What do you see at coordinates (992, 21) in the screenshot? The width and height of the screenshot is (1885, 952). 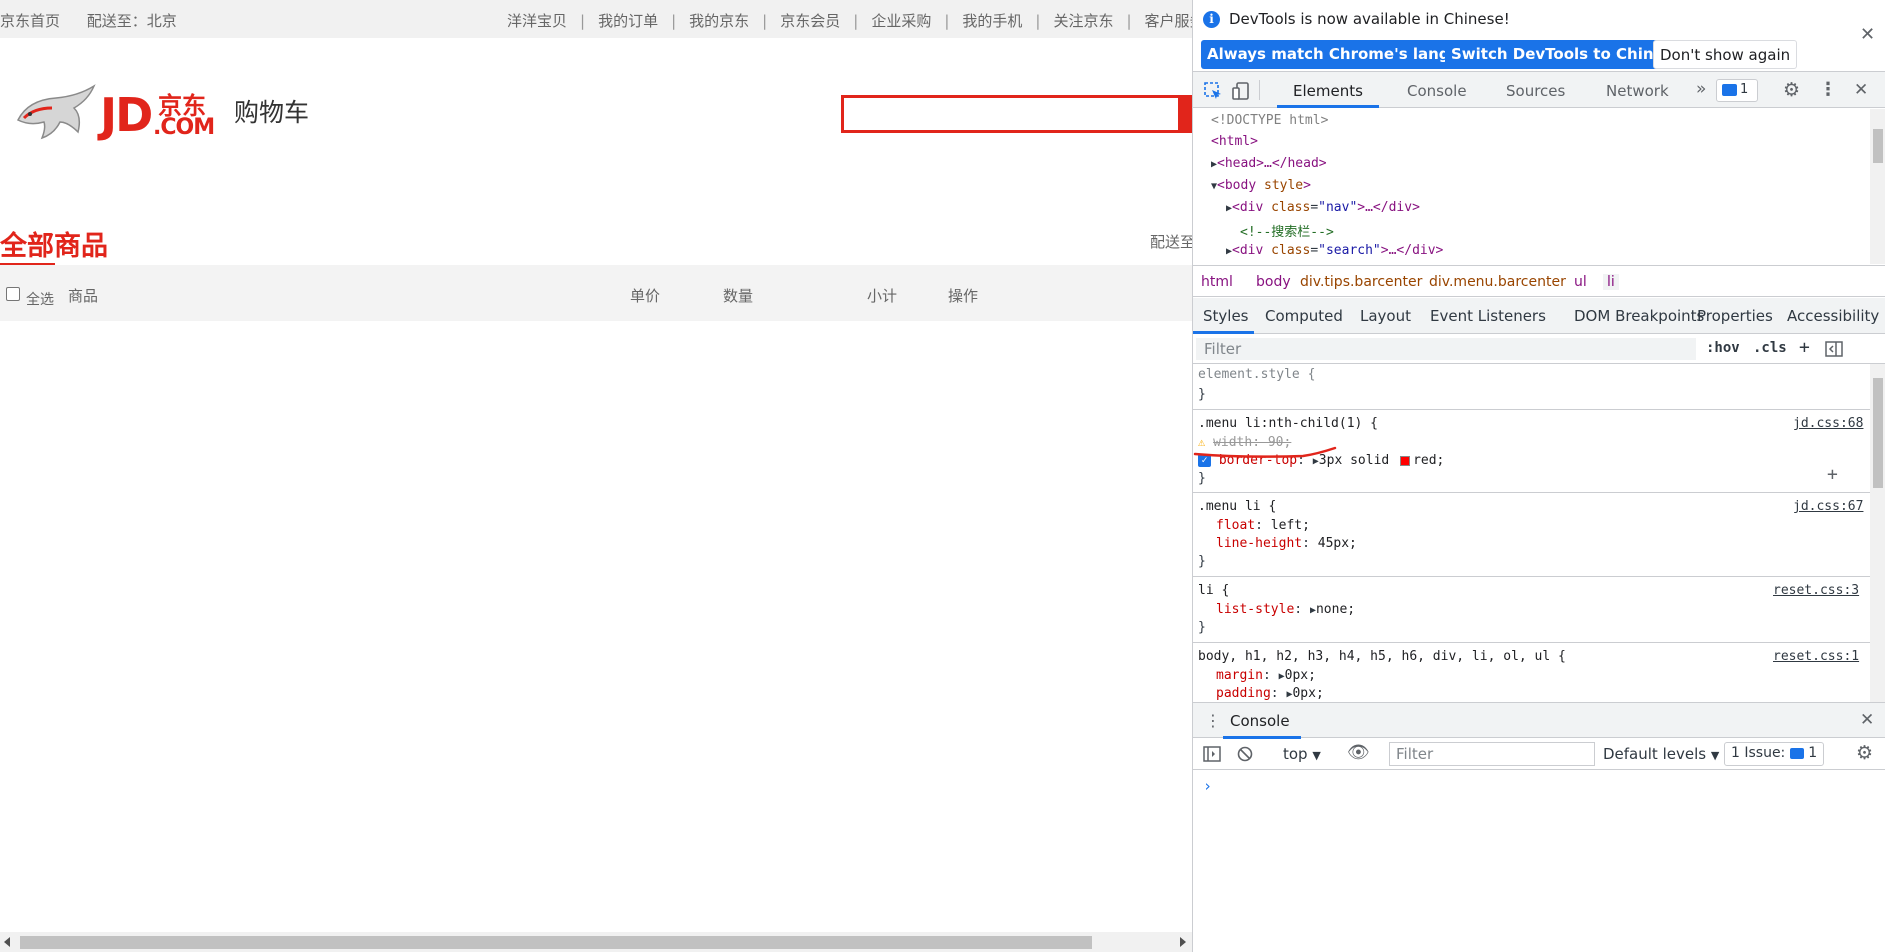 I see `nav-link-mobile: 我的手机` at bounding box center [992, 21].